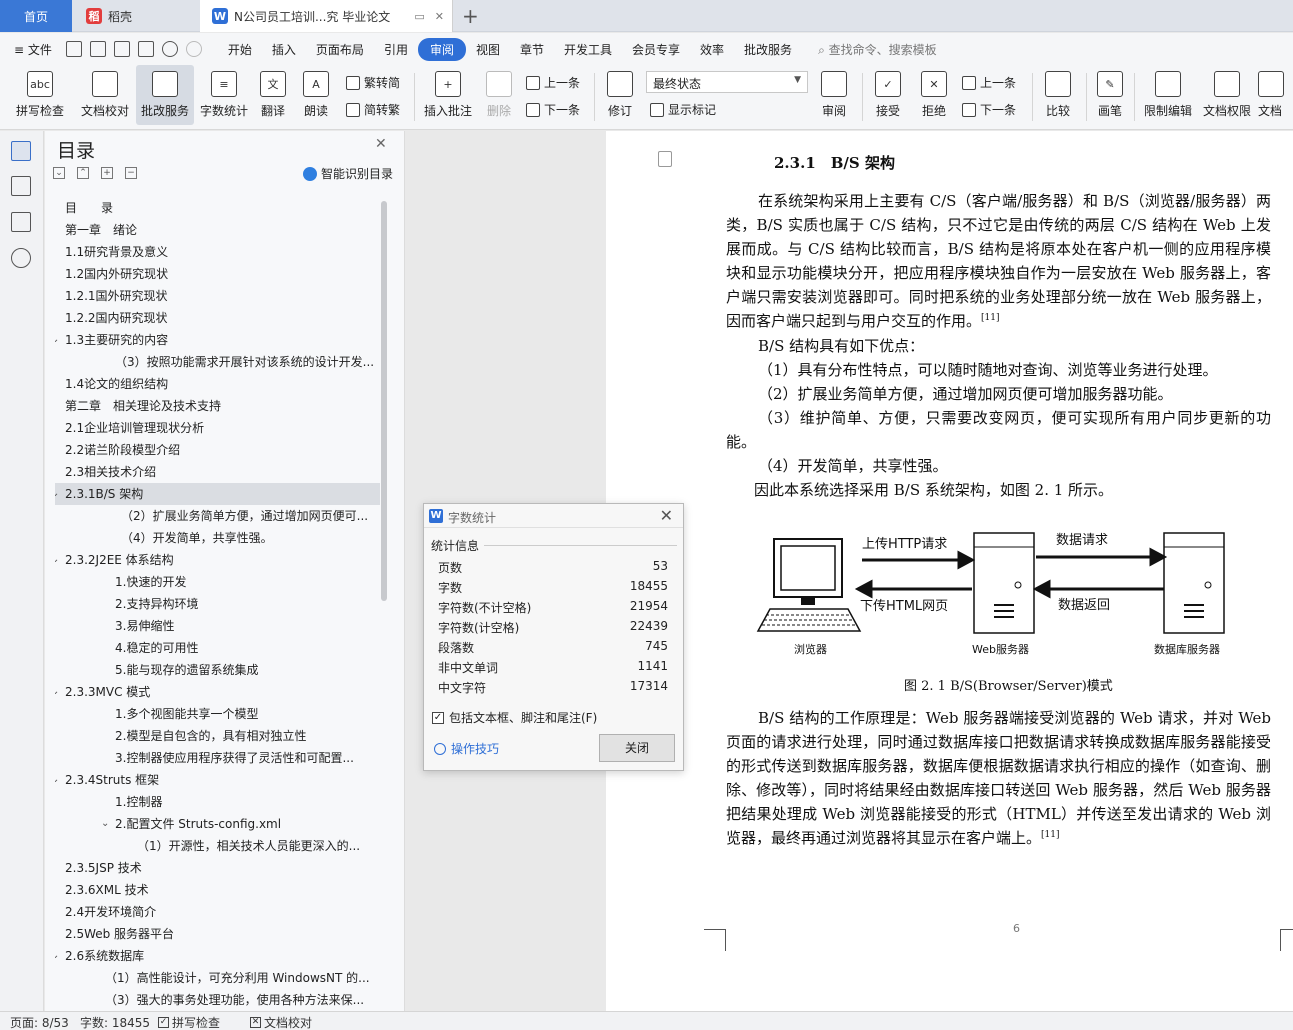 The height and width of the screenshot is (1030, 1293). I want to click on toc-item: 3.易伸缩性, so click(217, 626).